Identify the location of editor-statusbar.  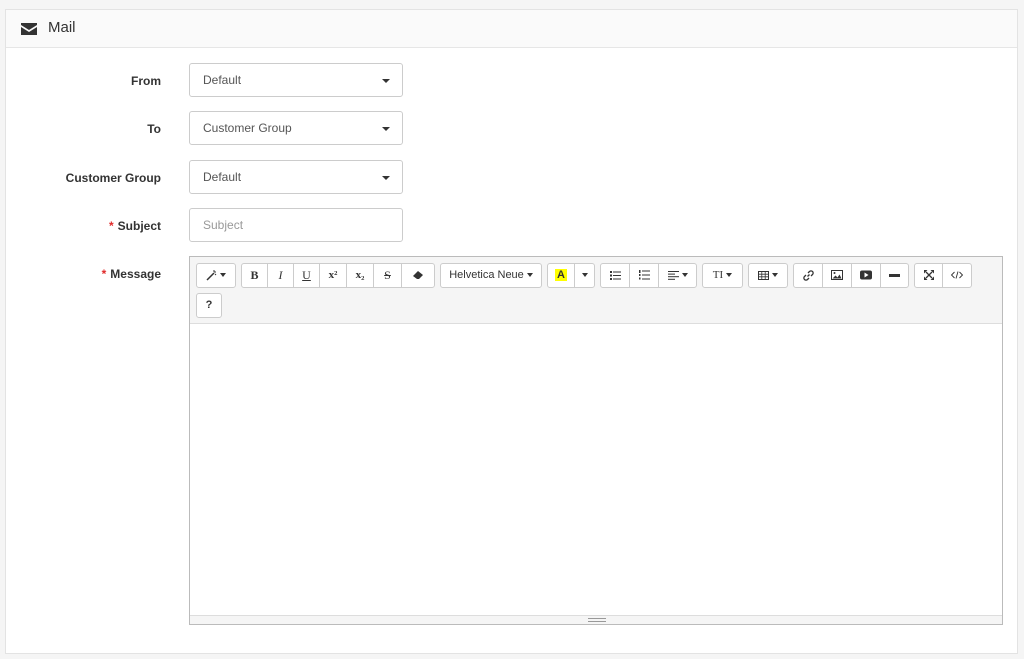
(596, 619).